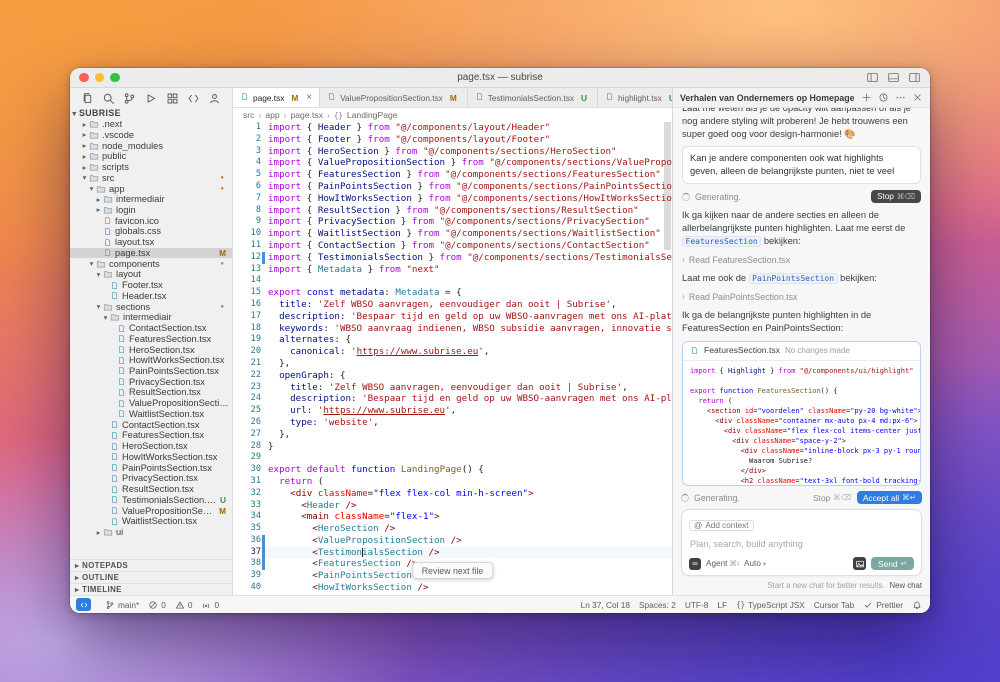 Image resolution: width=1000 pixels, height=682 pixels. What do you see at coordinates (722, 242) in the screenshot?
I see `inline-code-chip: FeaturesSection` at bounding box center [722, 242].